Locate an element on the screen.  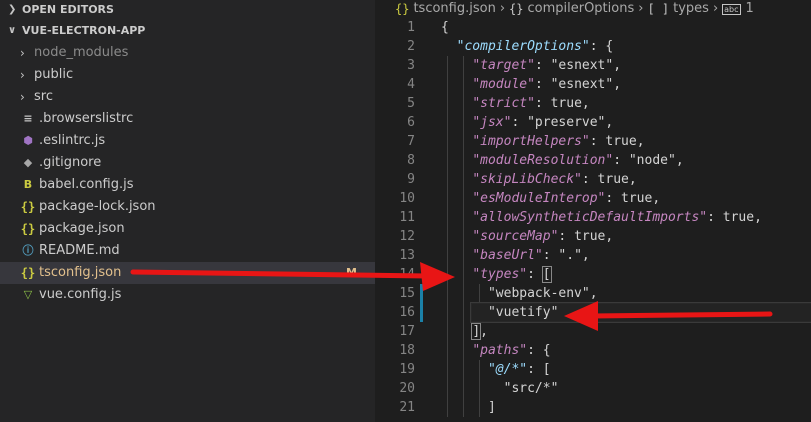
tree-item-label: vue.config.js is located at coordinates (80, 294).